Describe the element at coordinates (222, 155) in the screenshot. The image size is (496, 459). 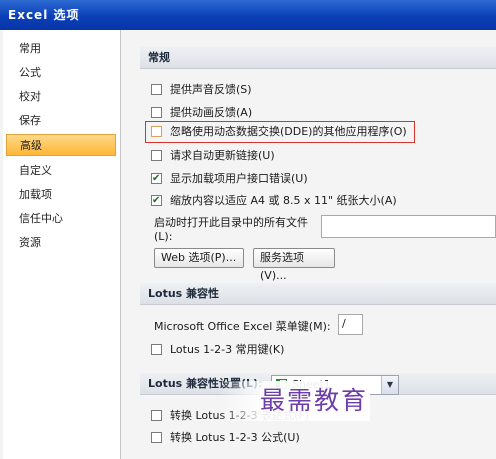
I see `update-links-label: 请求自动更新链接(U)` at that location.